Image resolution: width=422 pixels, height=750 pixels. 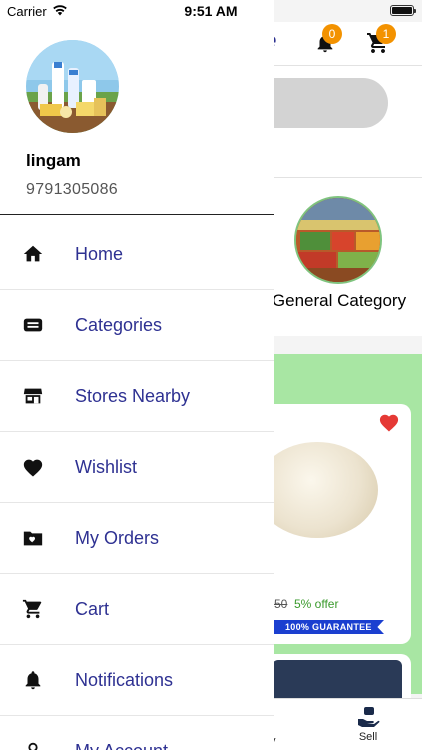 What do you see at coordinates (386, 34) in the screenshot?
I see `cart-count-badge: 1` at bounding box center [386, 34].